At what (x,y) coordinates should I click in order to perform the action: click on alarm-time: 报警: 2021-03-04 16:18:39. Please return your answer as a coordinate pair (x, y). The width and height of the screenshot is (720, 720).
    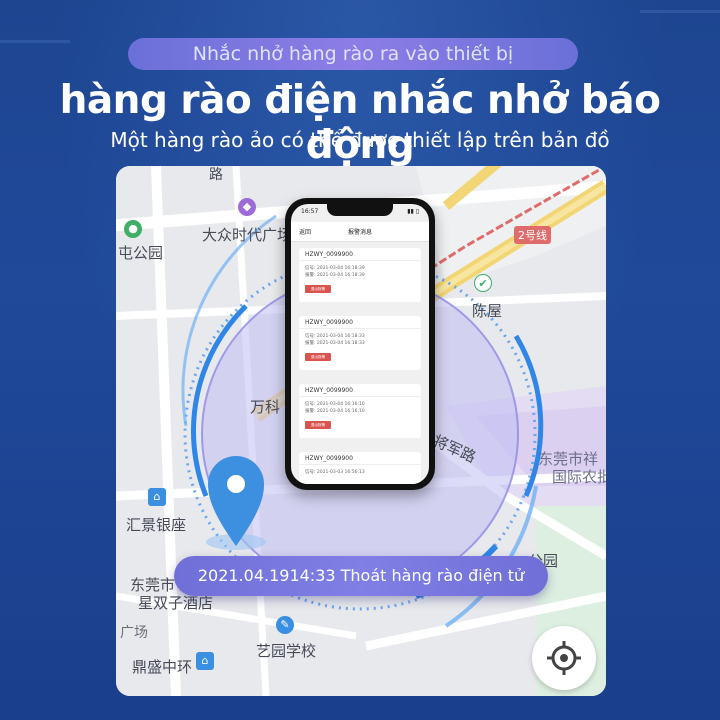
    Looking at the image, I should click on (335, 275).